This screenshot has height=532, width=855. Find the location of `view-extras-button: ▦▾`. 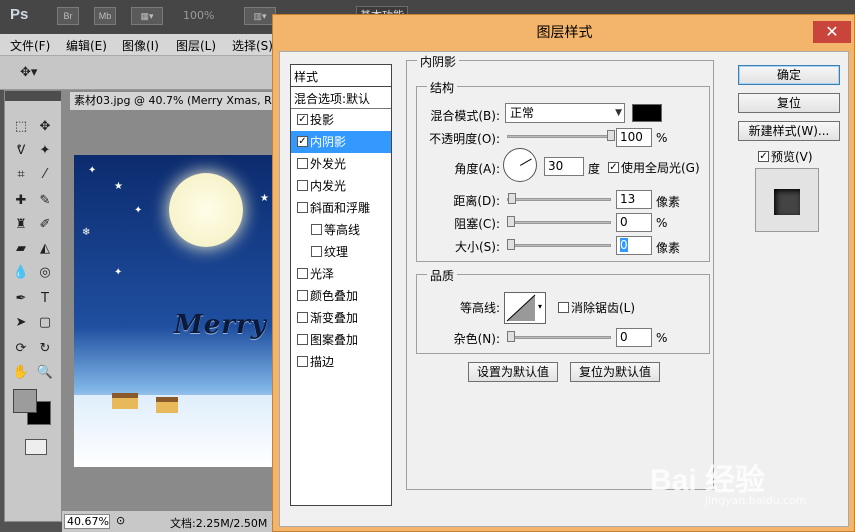

view-extras-button: ▦▾ is located at coordinates (147, 16).